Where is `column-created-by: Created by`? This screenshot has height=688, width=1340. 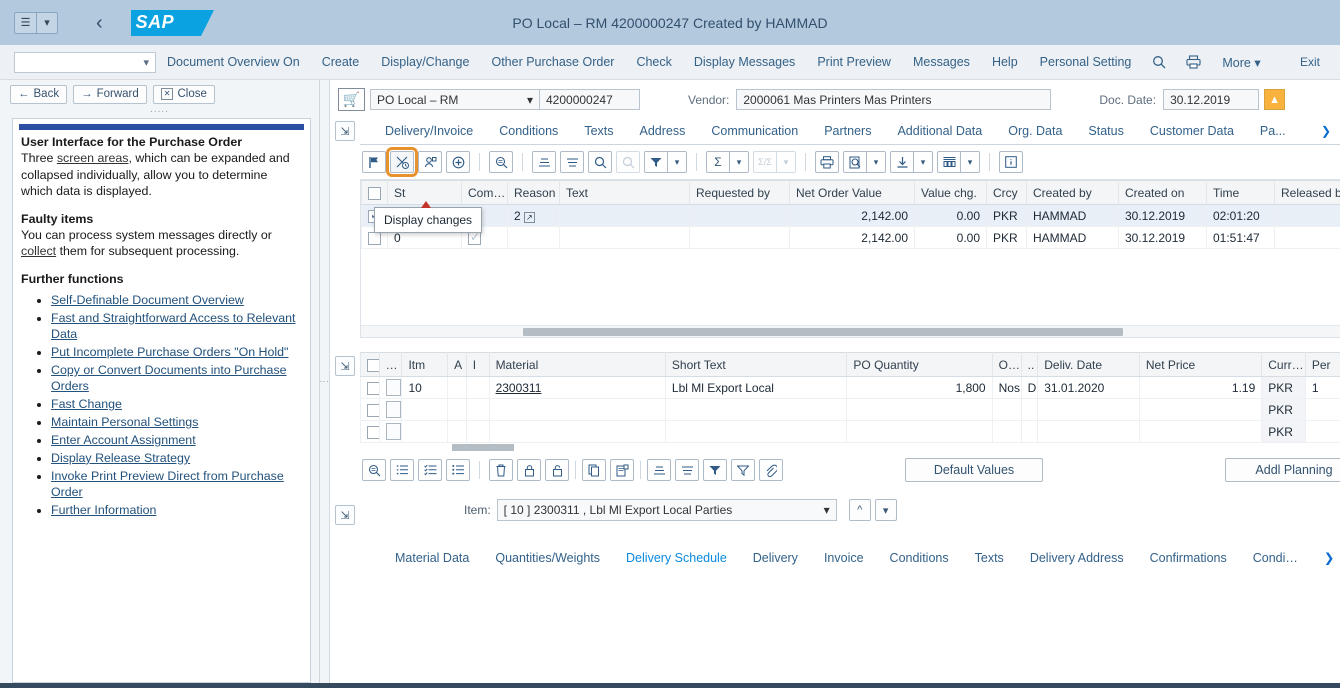 column-created-by: Created by is located at coordinates (1072, 192).